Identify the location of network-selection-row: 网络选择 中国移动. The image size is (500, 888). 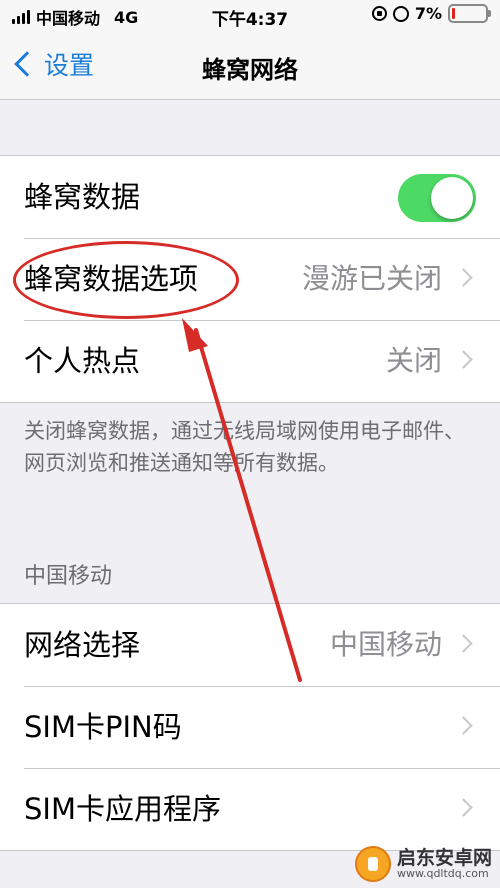
(250, 645).